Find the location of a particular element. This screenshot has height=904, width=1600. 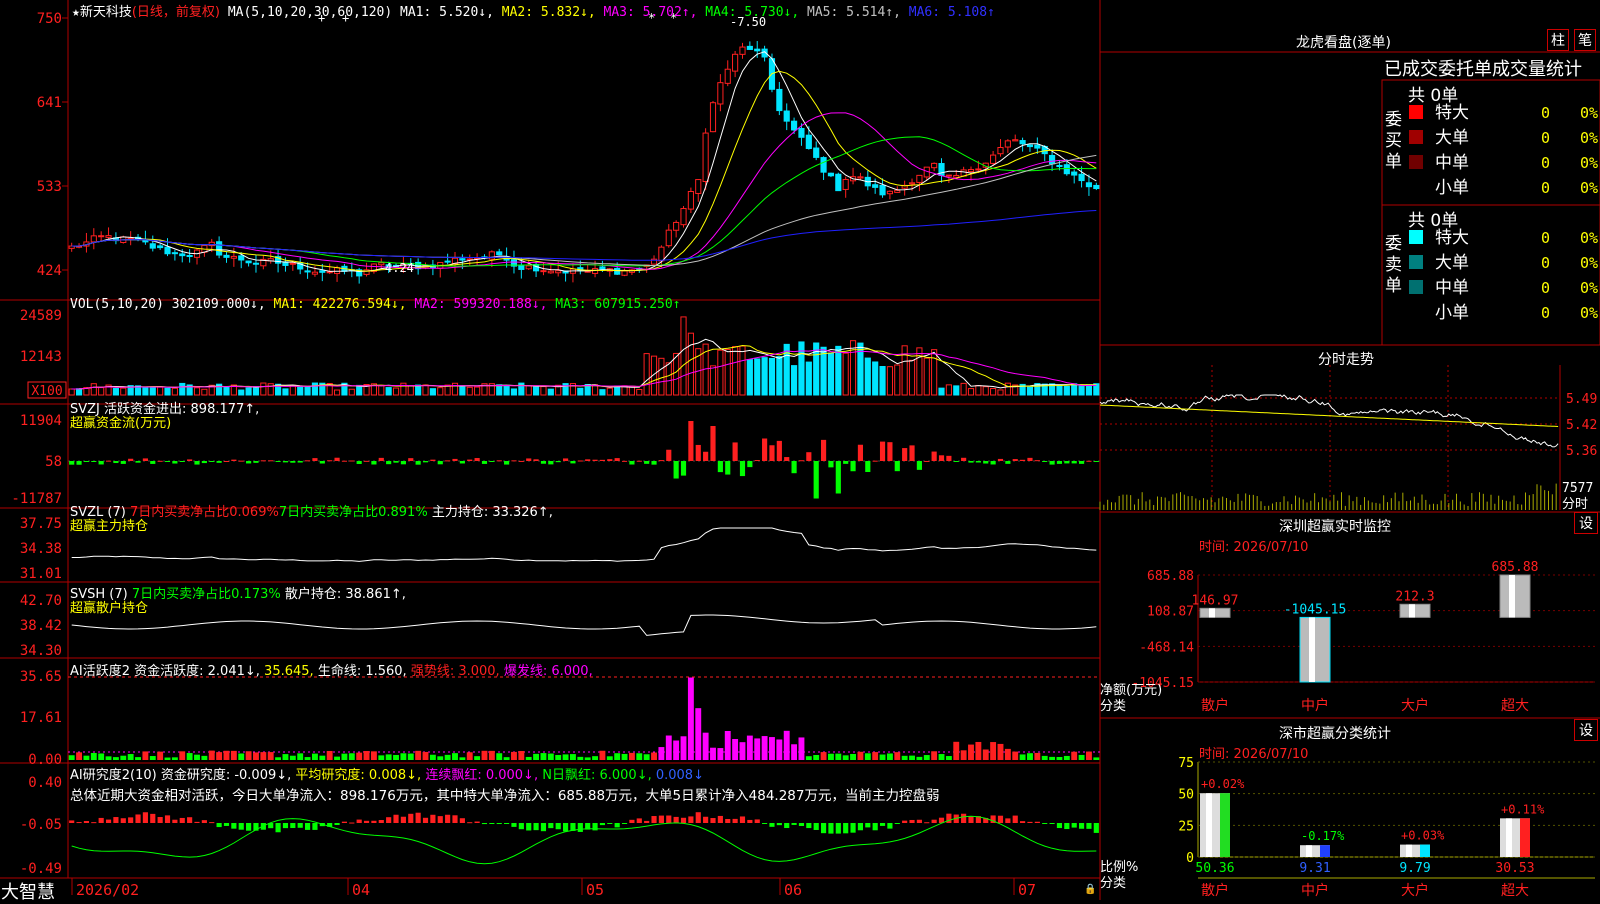

ai2-bars is located at coordinates (584, 718).